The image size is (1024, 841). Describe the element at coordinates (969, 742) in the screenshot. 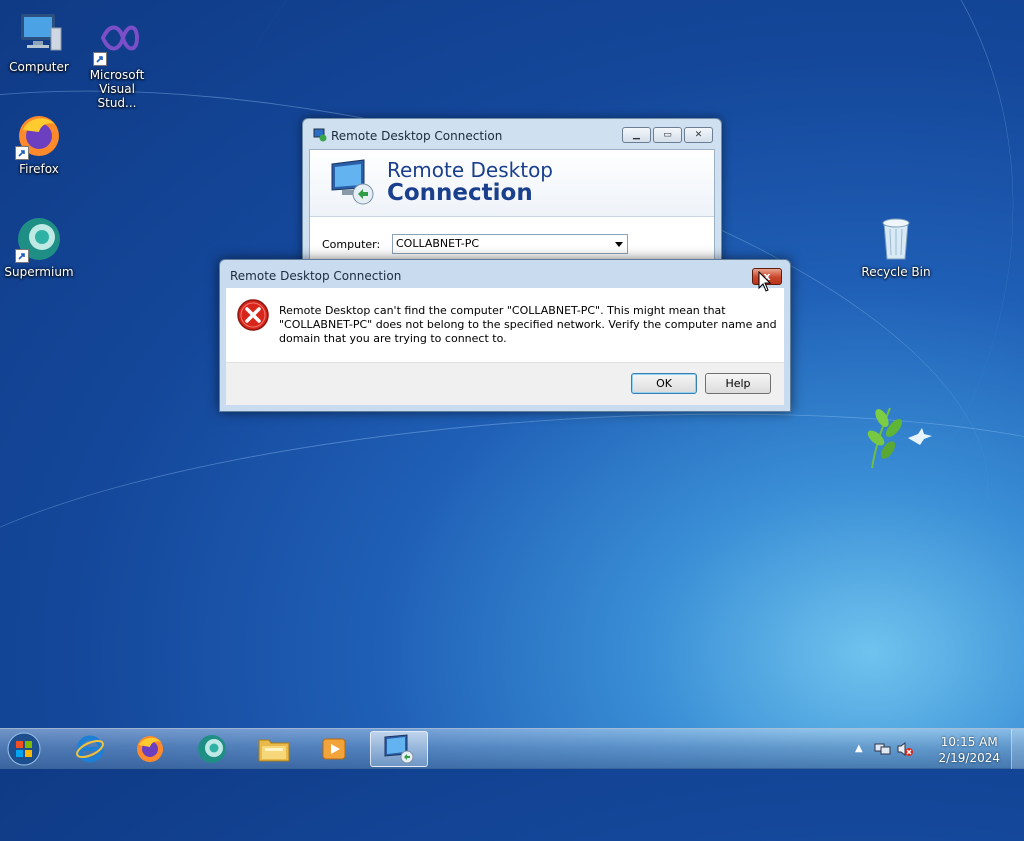

I see `clock-time: 10:15 AM` at that location.